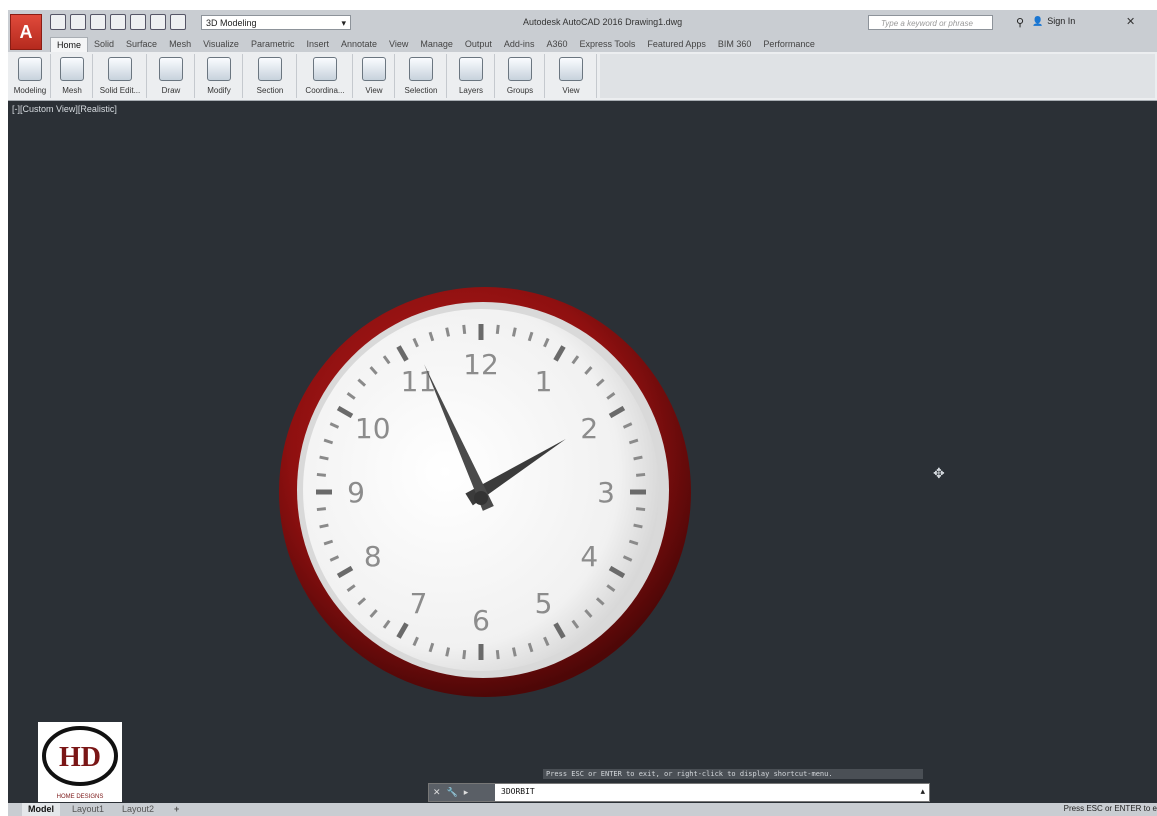 This screenshot has height=816, width=1157. I want to click on tab-mesh: Mesh, so click(180, 44).